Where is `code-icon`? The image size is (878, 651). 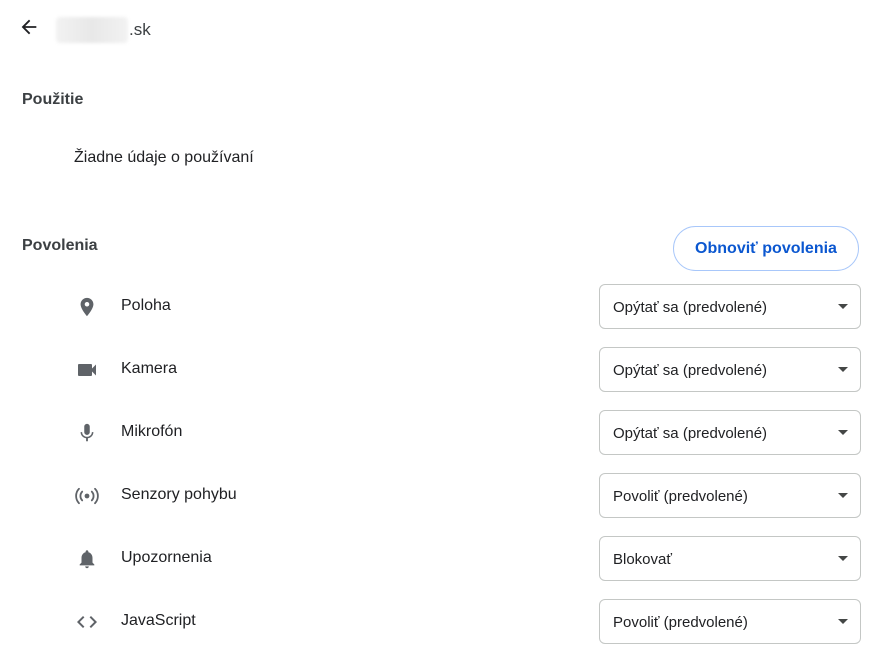
code-icon is located at coordinates (87, 622).